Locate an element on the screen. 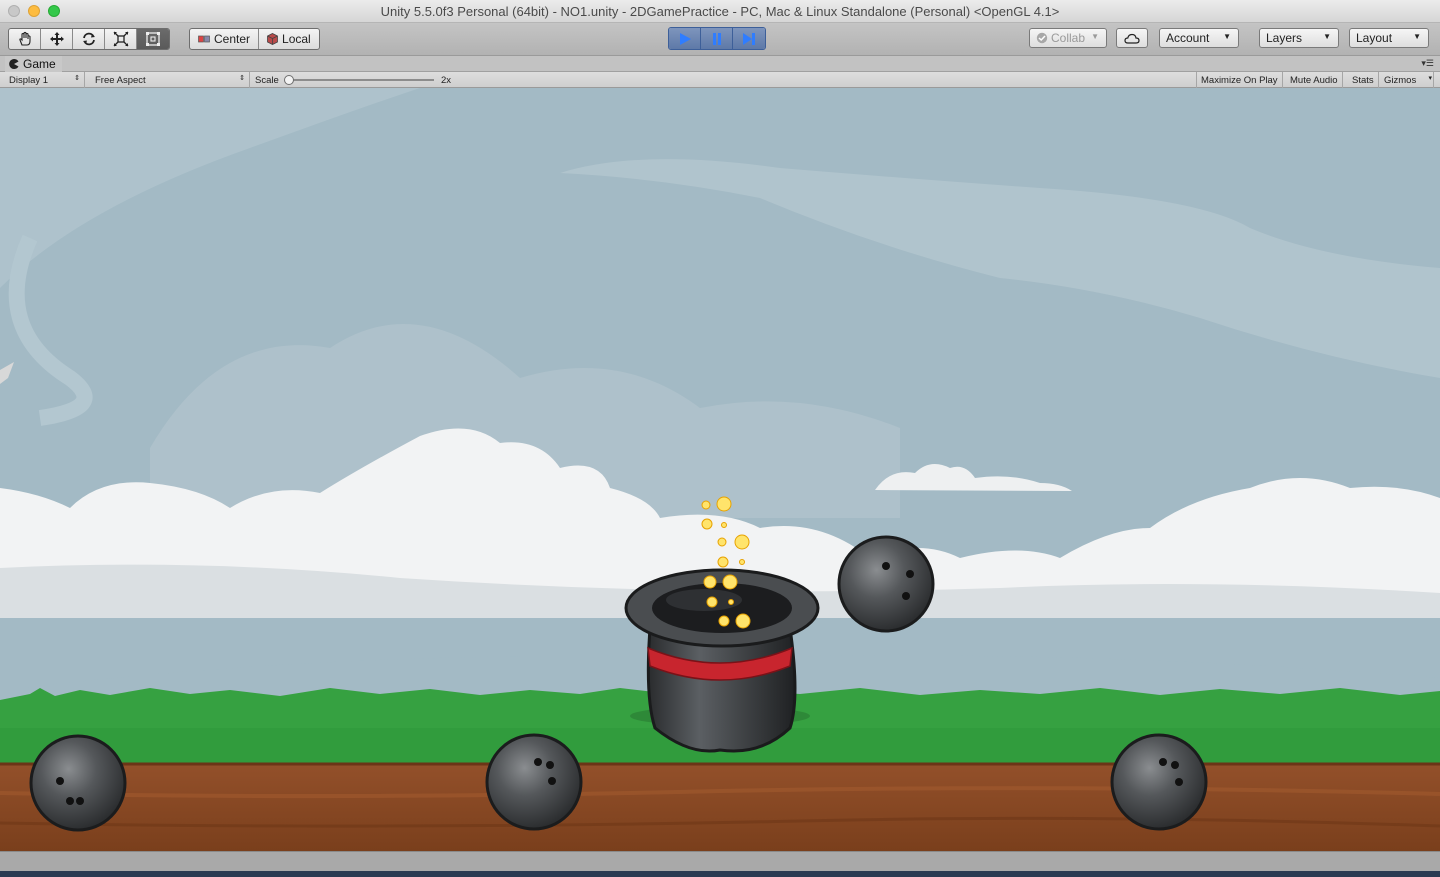 The width and height of the screenshot is (1440, 877). move-tool-button is located at coordinates (57, 39).